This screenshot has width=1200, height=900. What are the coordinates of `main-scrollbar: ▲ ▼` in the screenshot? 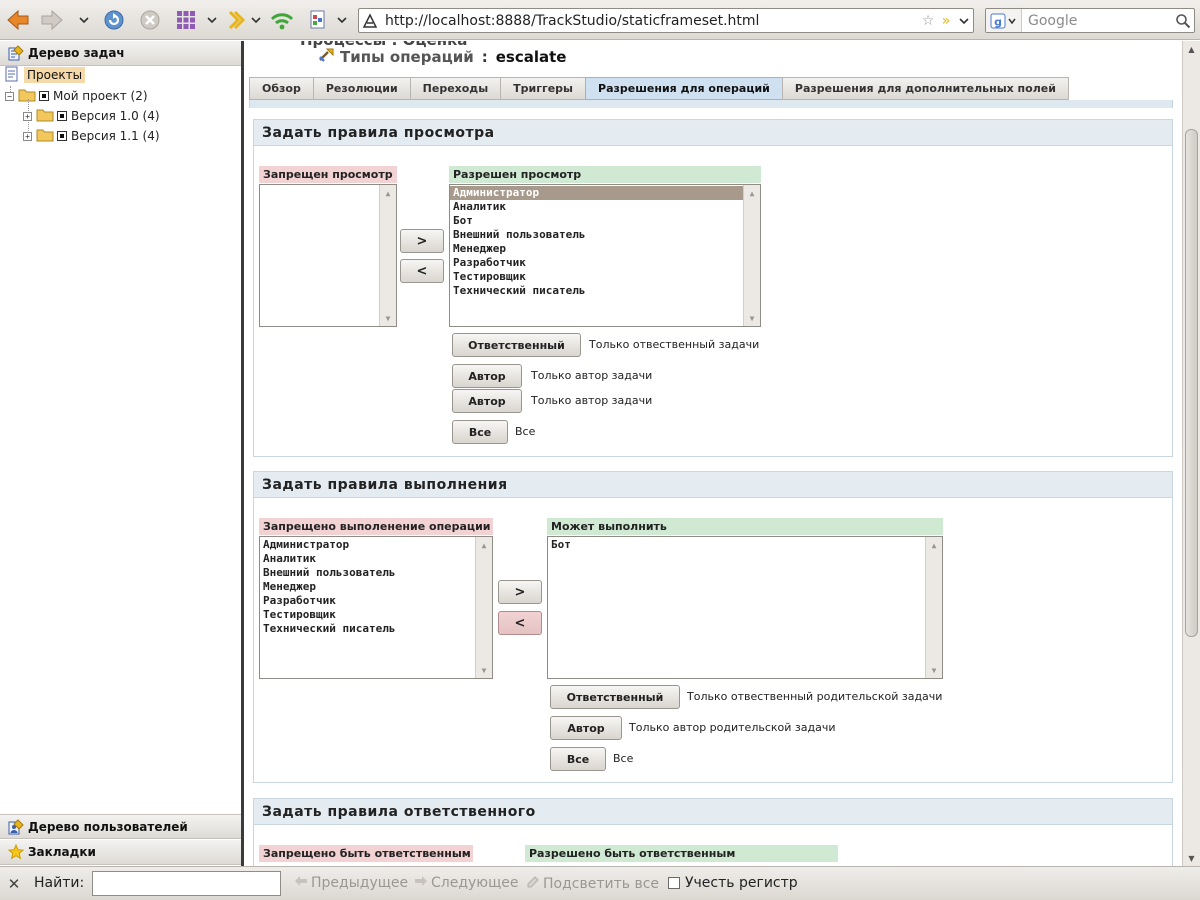 It's located at (1191, 453).